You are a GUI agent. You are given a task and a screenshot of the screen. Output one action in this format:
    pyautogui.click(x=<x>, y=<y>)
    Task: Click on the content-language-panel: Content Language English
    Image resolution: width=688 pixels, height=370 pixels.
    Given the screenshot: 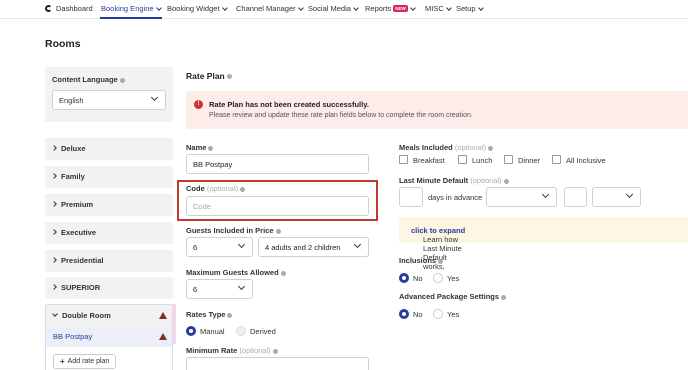 What is the action you would take?
    pyautogui.click(x=109, y=94)
    